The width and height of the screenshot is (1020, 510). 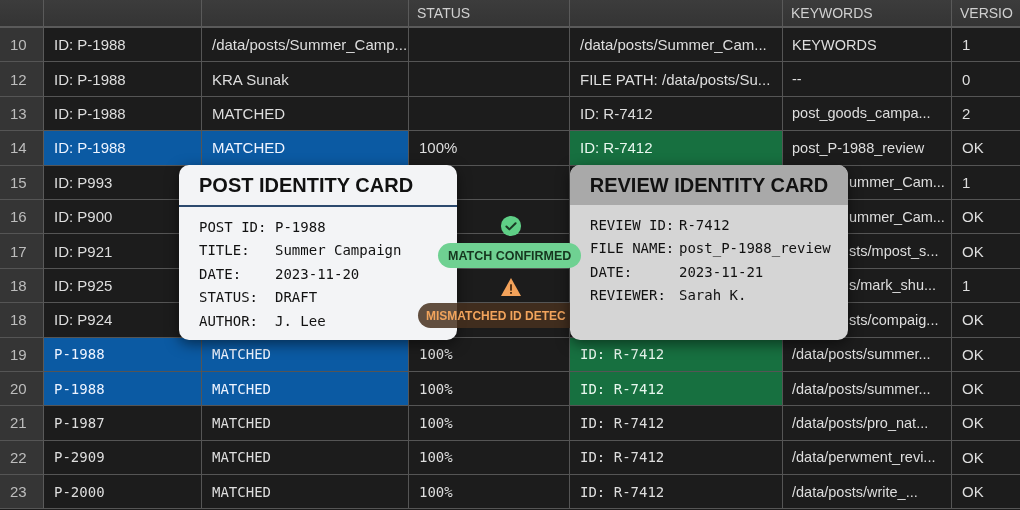 What do you see at coordinates (305, 79) in the screenshot?
I see `table-cell: KRA Sunak` at bounding box center [305, 79].